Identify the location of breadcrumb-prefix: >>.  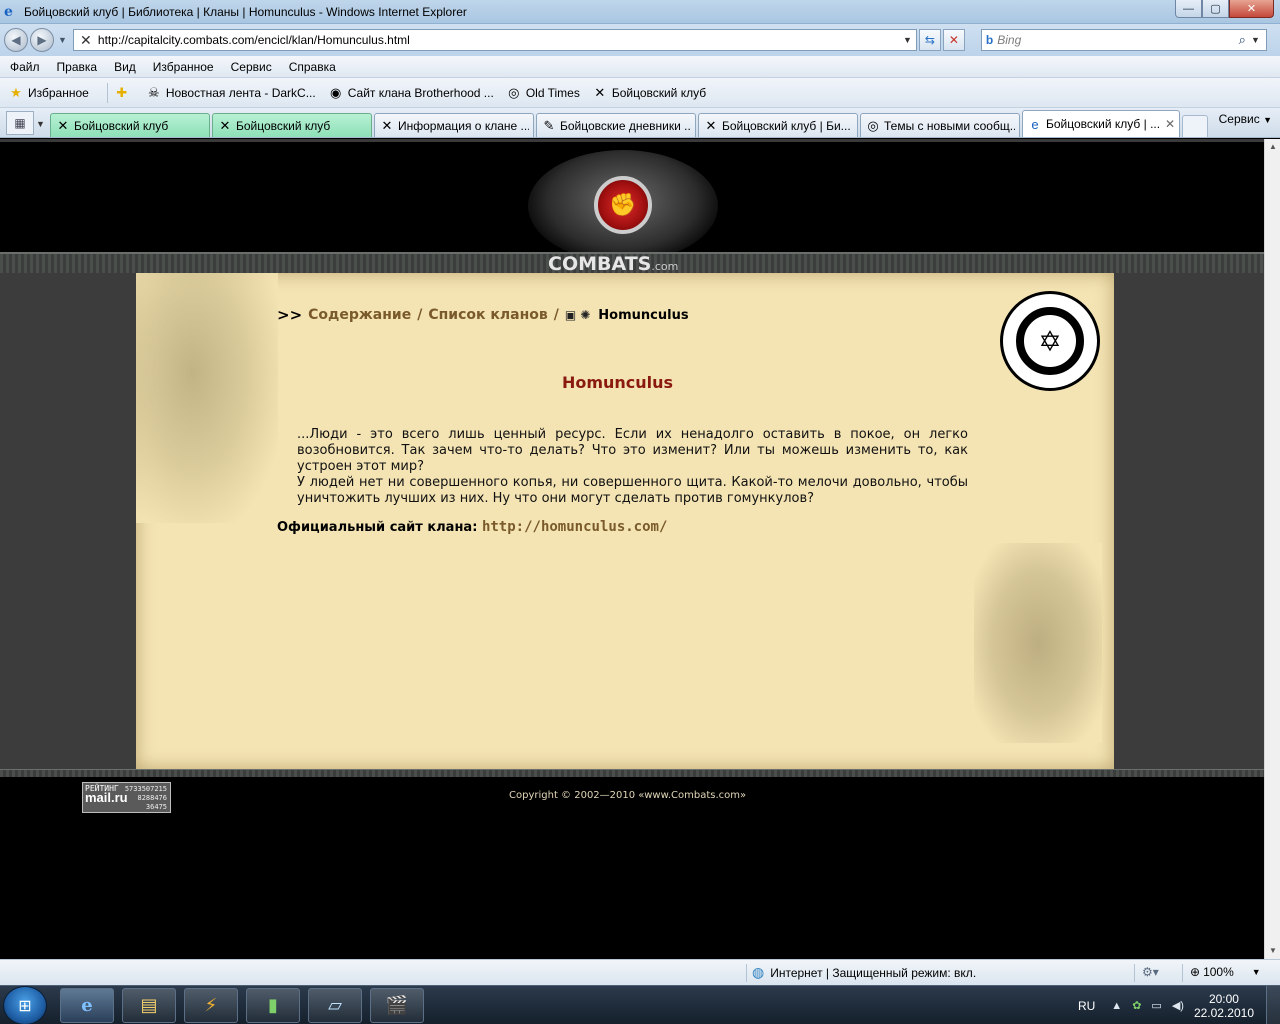
(290, 315).